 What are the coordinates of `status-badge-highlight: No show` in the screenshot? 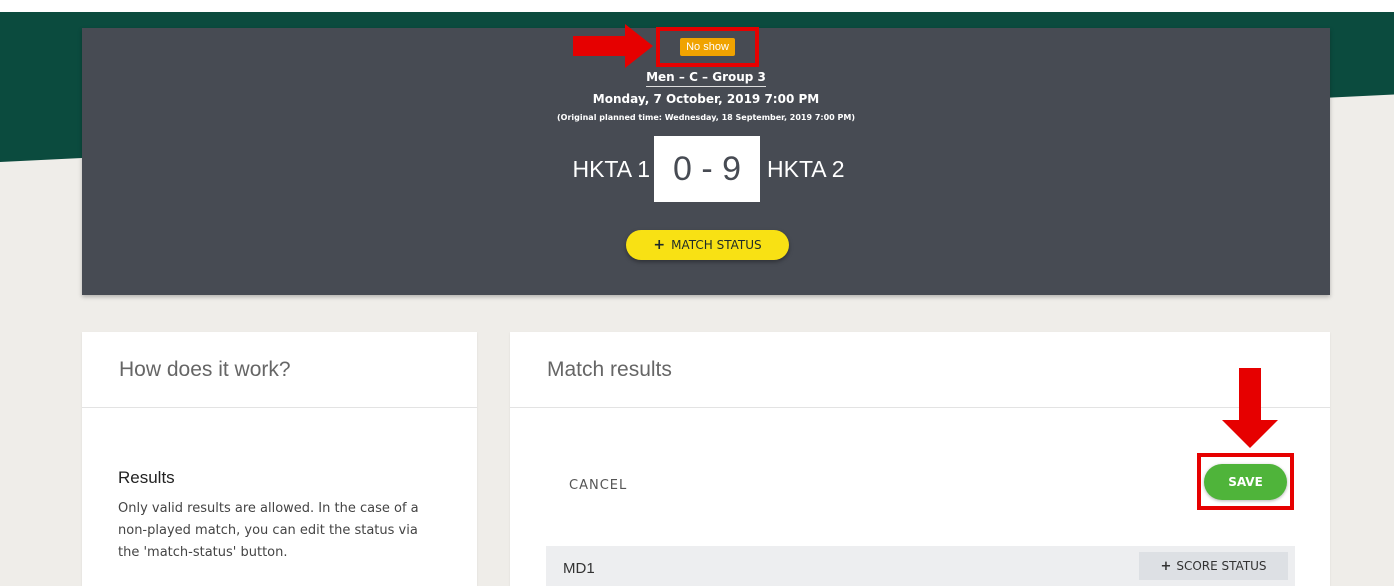 It's located at (707, 47).